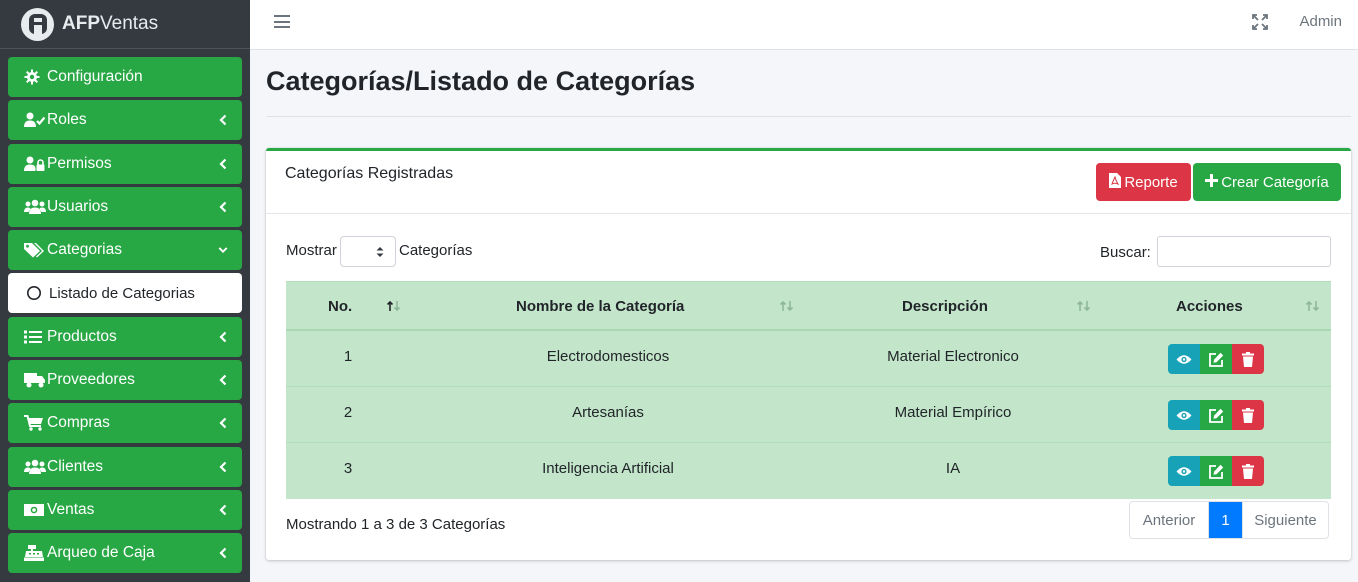  What do you see at coordinates (75, 466) in the screenshot?
I see `sidebar-item-label: Clientes` at bounding box center [75, 466].